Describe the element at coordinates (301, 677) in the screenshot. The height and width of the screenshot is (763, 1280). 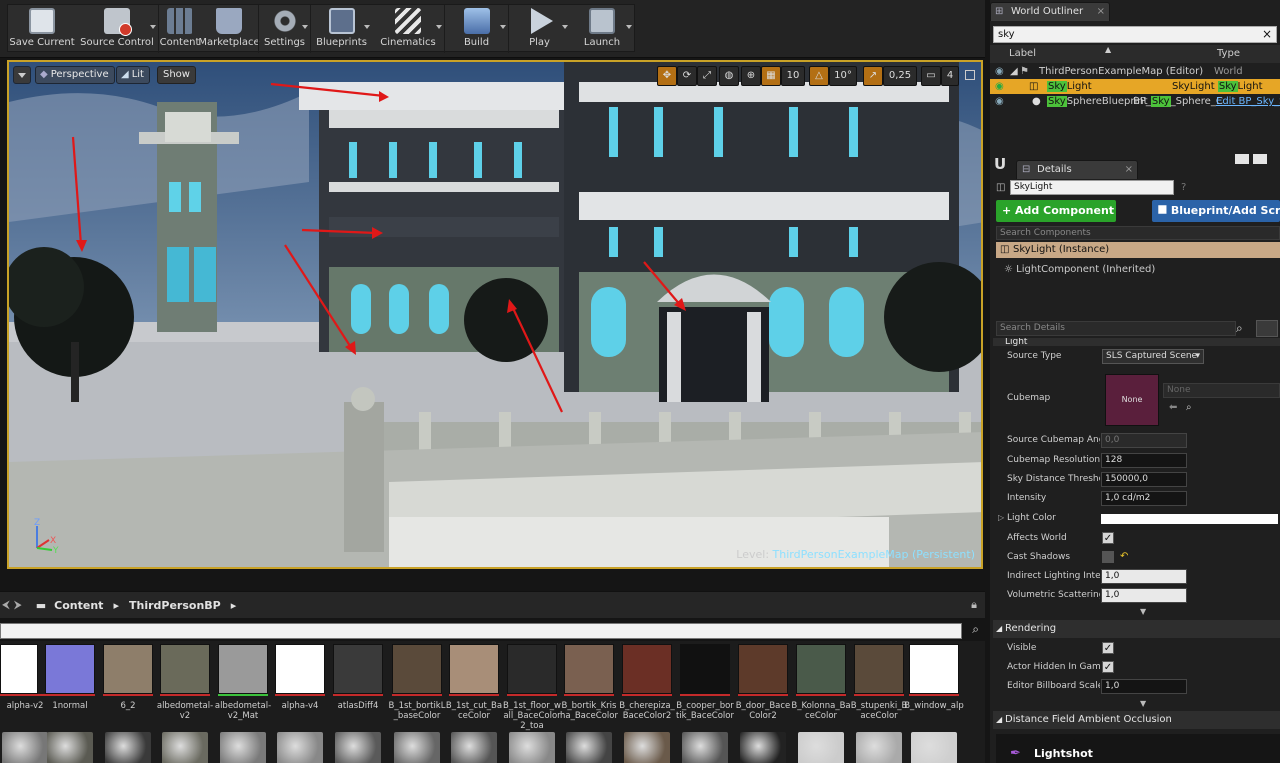
I see `asset-tile: alpha-v4` at that location.